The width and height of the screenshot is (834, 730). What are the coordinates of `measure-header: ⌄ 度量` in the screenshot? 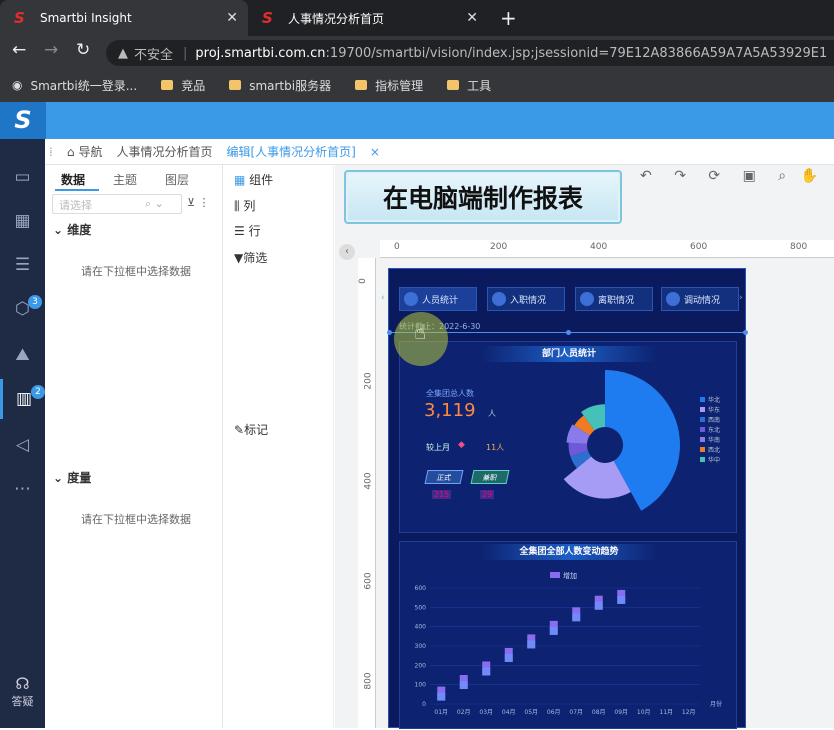 It's located at (72, 477).